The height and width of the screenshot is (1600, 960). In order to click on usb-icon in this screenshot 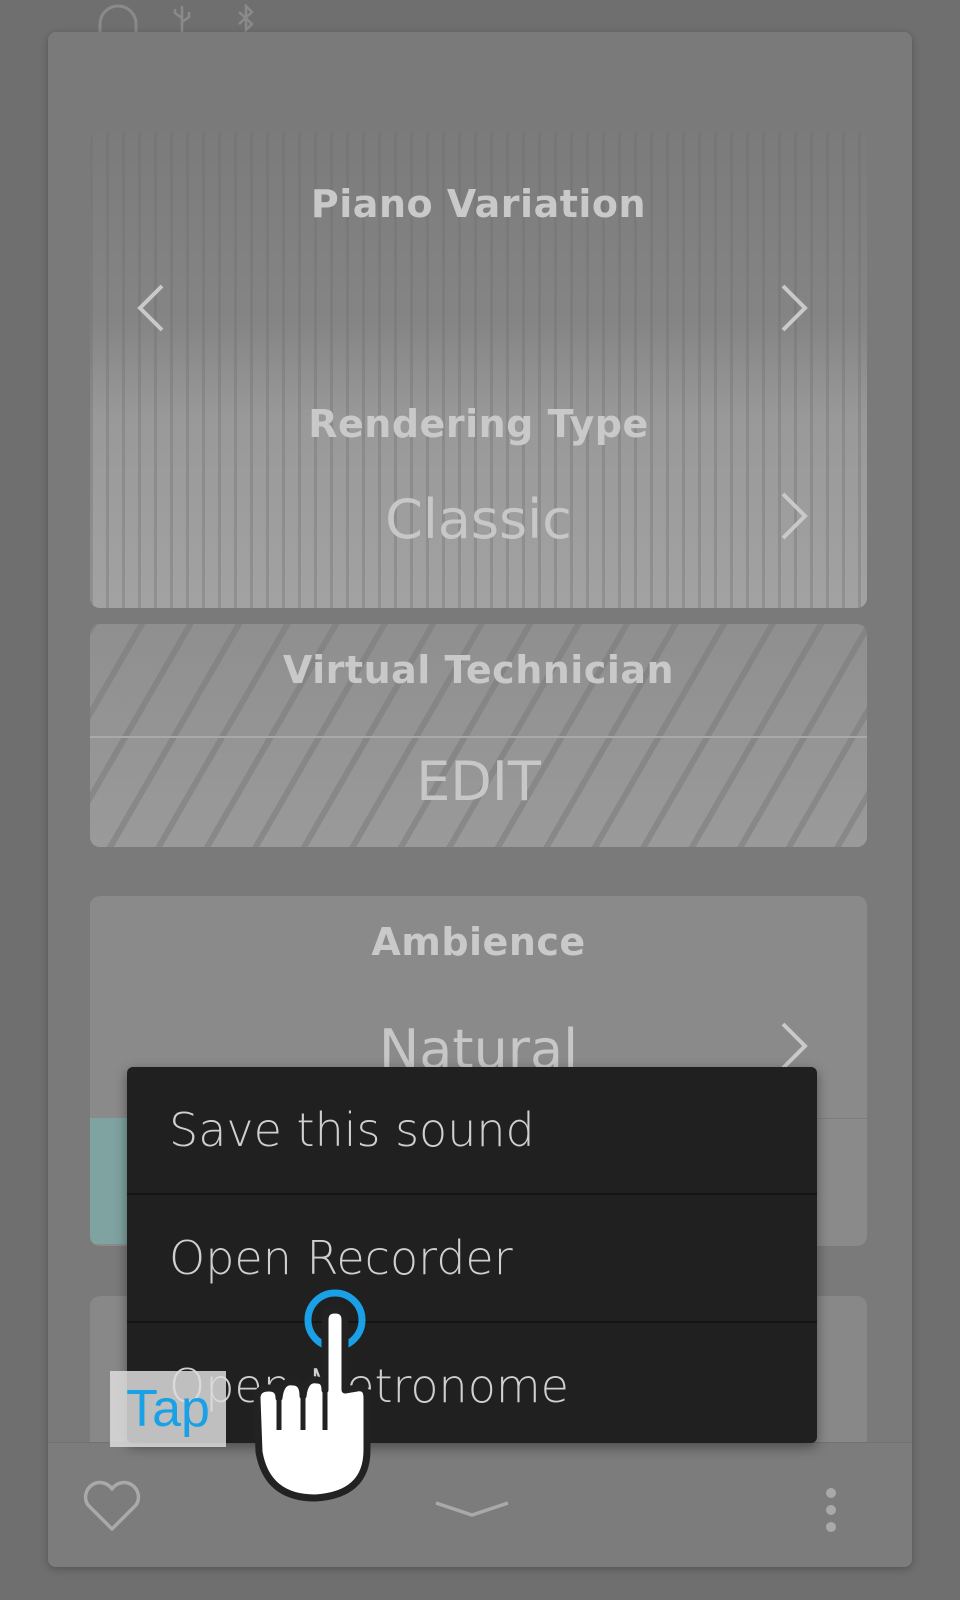, I will do `click(182, 19)`.